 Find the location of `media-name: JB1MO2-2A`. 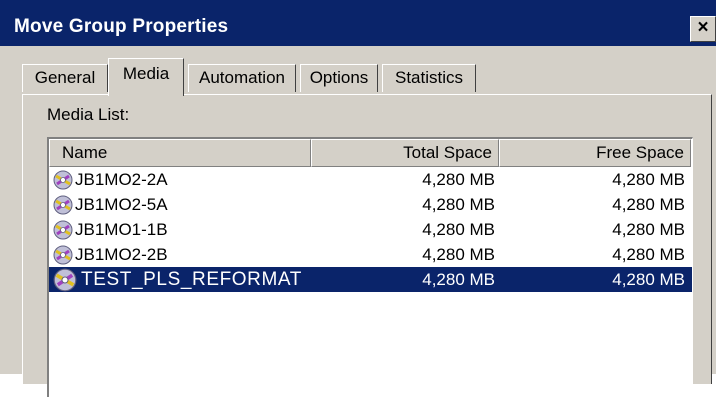

media-name: JB1MO2-2A is located at coordinates (121, 179).